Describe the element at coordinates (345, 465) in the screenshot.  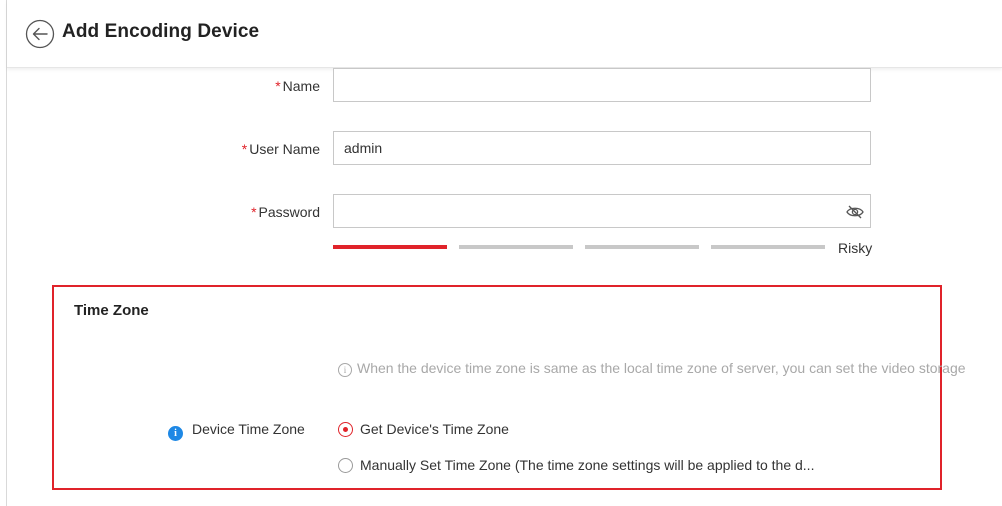
I see `radio-unchecked-icon` at that location.